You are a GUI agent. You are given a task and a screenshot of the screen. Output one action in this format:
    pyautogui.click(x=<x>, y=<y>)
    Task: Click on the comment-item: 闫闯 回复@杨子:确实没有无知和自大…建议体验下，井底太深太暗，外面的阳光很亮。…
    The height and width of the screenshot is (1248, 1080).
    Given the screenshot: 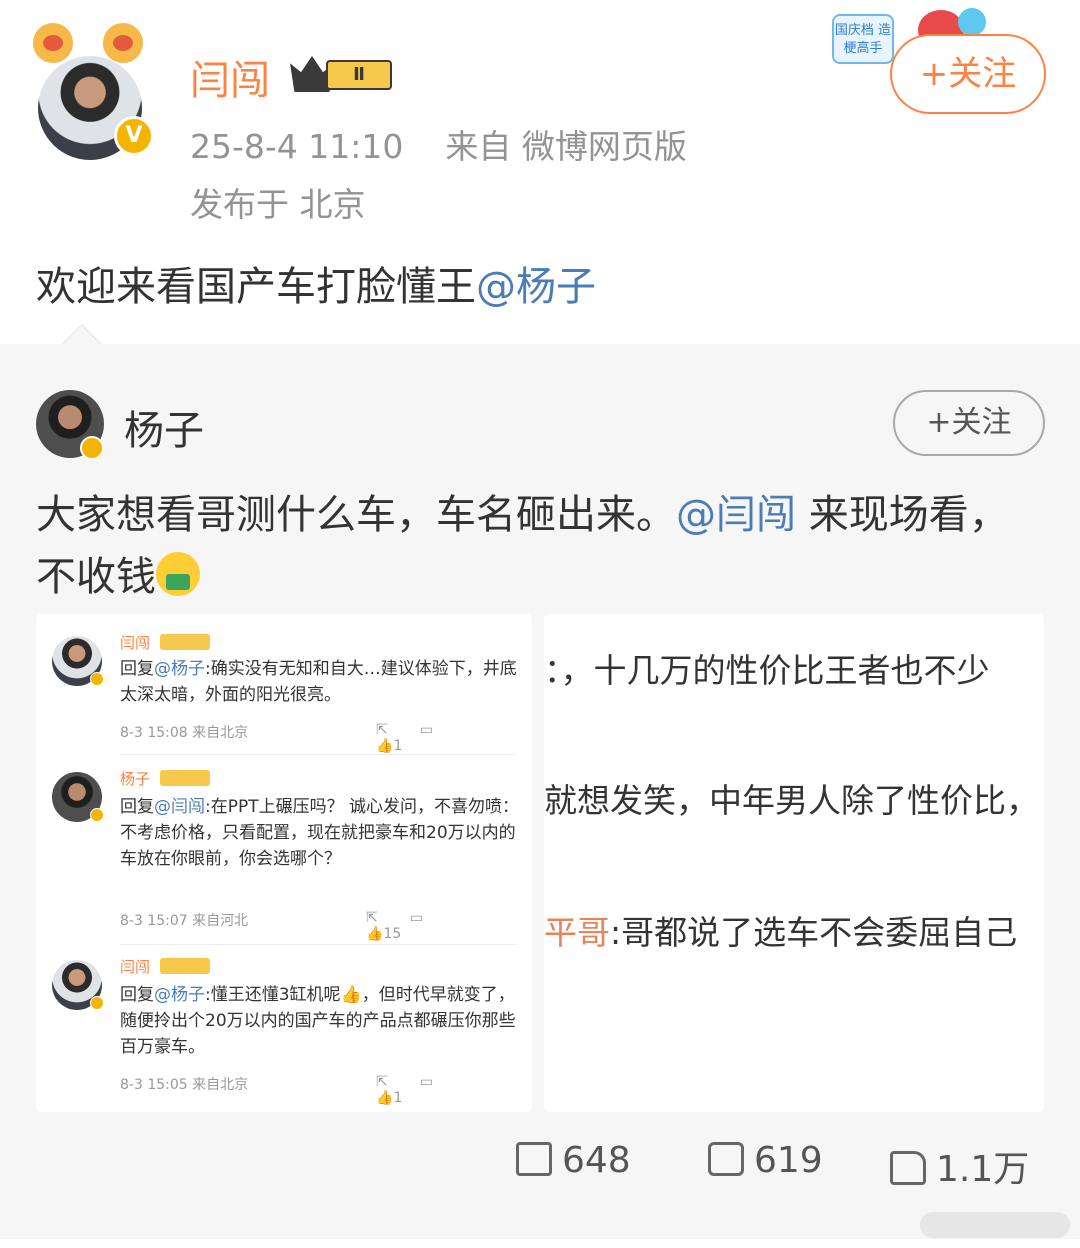 What is the action you would take?
    pyautogui.click(x=284, y=684)
    